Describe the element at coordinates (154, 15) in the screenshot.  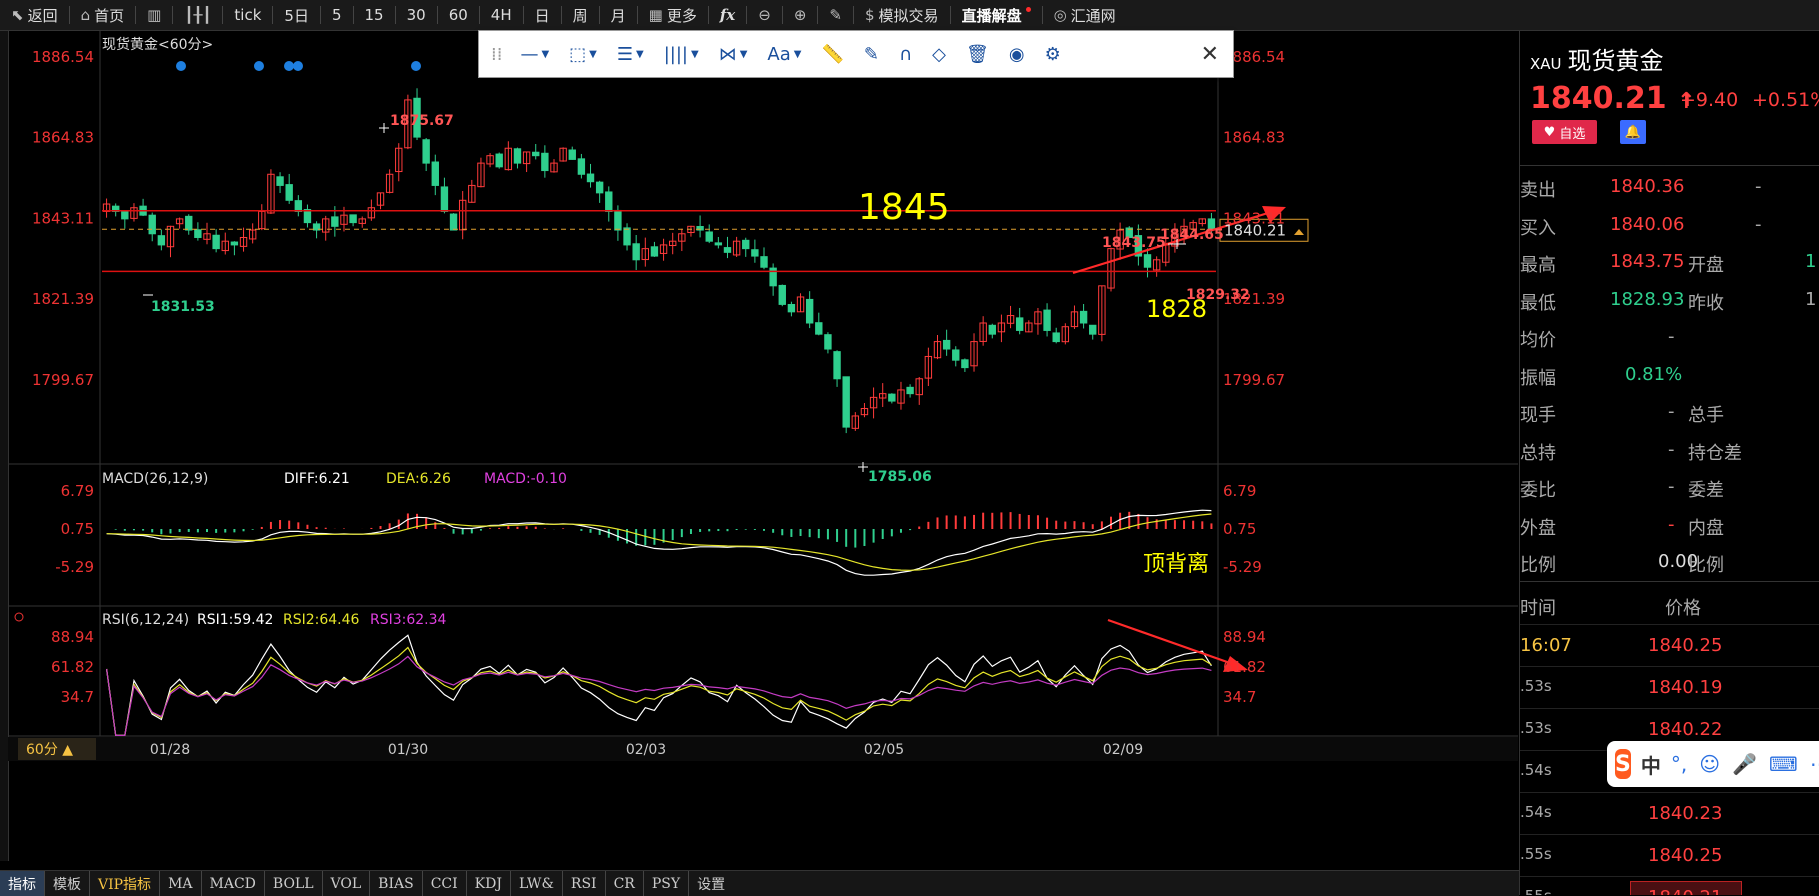
I see `topbar-chart-button: ▥` at that location.